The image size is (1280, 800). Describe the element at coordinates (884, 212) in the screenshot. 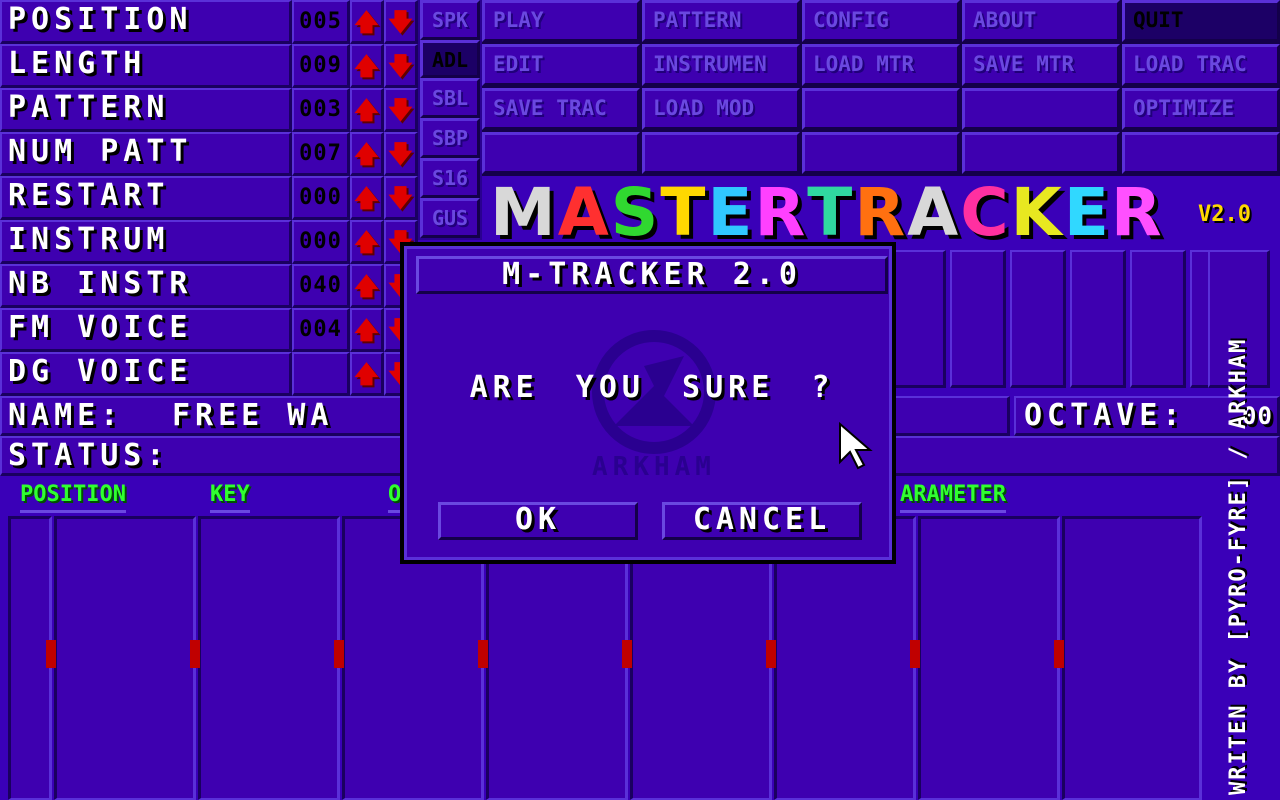

I see `app-logo: MASTERTRACKER V2.0` at that location.